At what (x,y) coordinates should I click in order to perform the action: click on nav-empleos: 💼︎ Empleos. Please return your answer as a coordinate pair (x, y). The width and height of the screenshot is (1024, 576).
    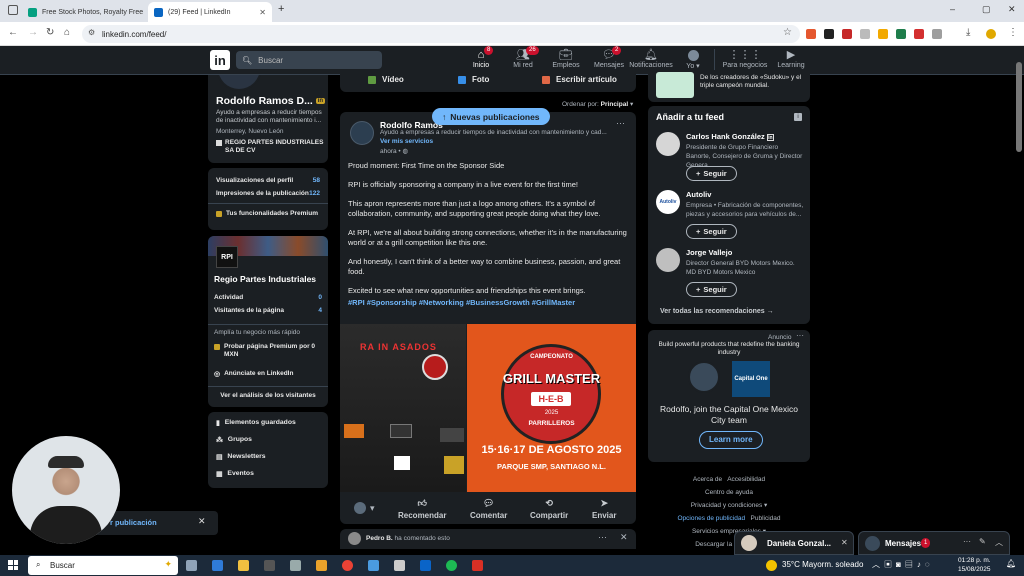
    Looking at the image, I should click on (566, 58).